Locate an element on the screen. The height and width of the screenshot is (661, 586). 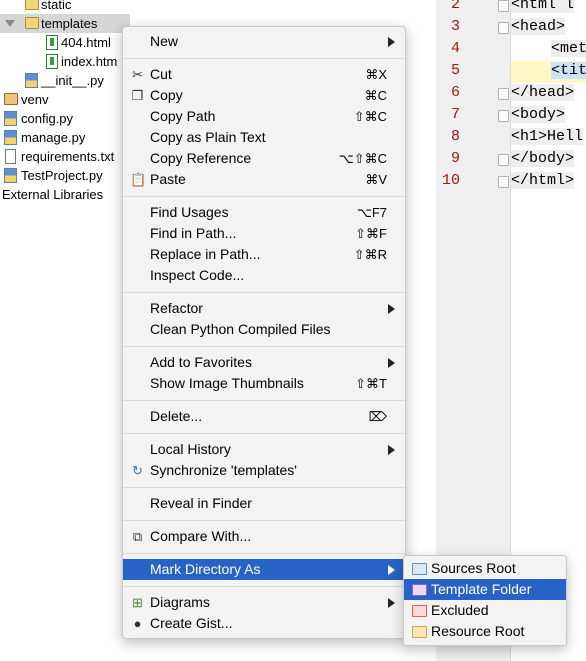
line-number: 3 is located at coordinates (455, 26).